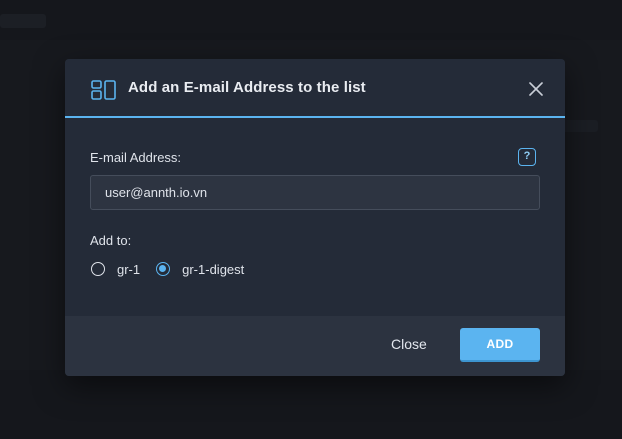  What do you see at coordinates (98, 269) in the screenshot?
I see `radio-button` at bounding box center [98, 269].